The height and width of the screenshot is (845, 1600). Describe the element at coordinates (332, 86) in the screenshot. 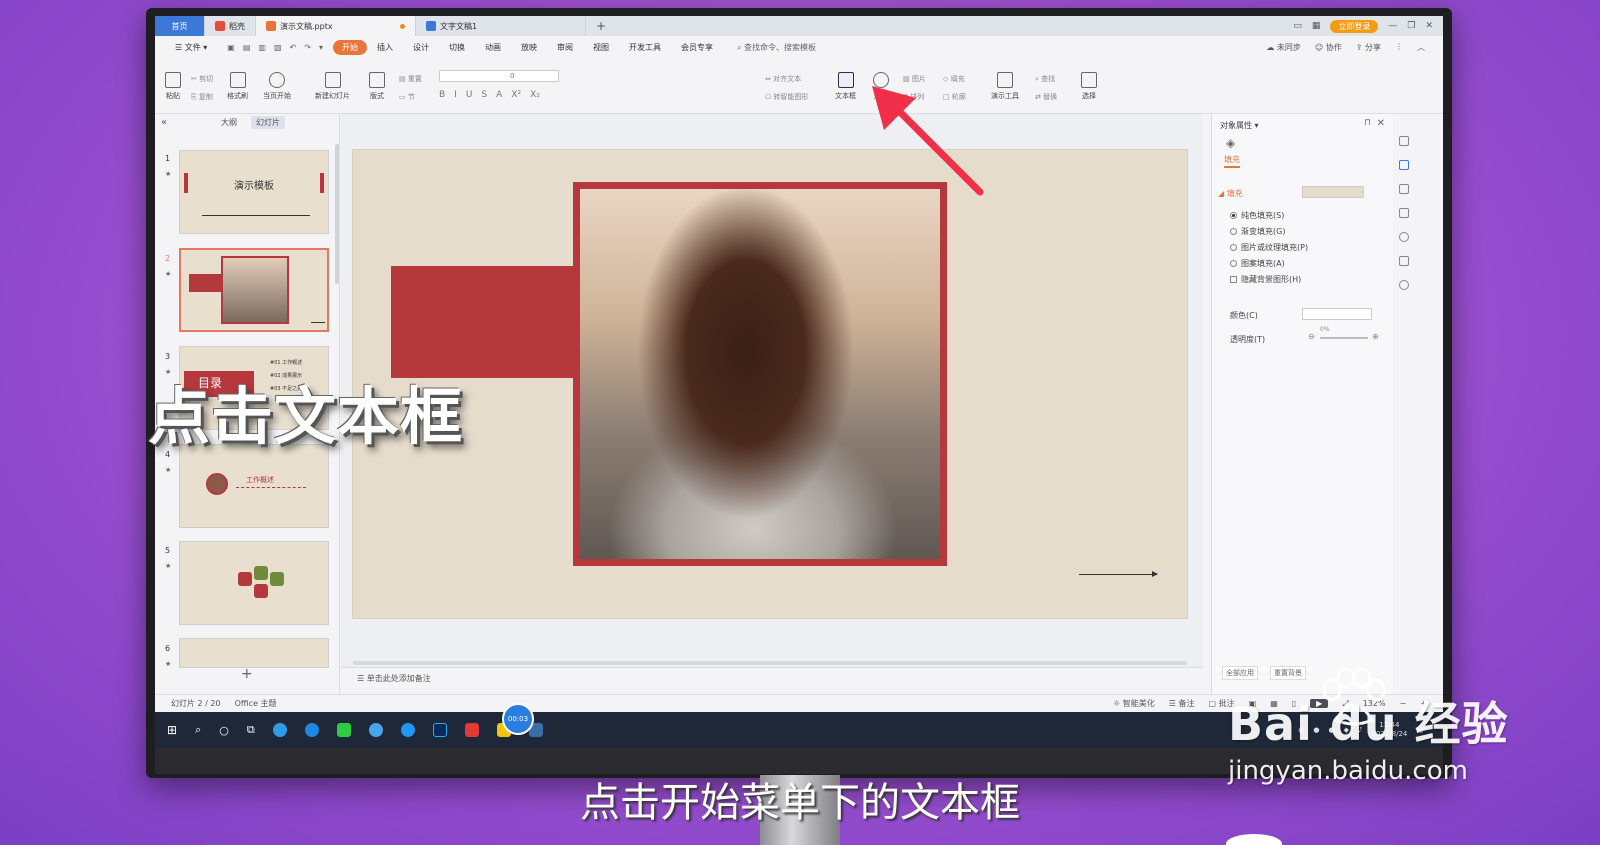

I see `new-slide-button: 新建幻灯片` at that location.